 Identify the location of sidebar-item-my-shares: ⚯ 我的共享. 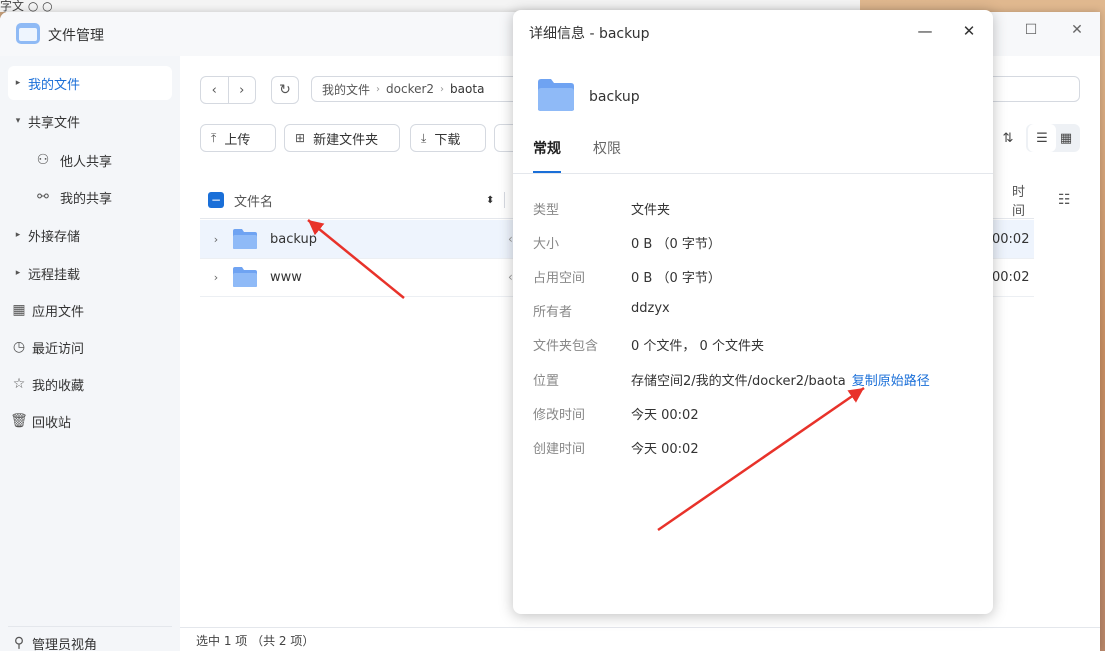
(102, 197).